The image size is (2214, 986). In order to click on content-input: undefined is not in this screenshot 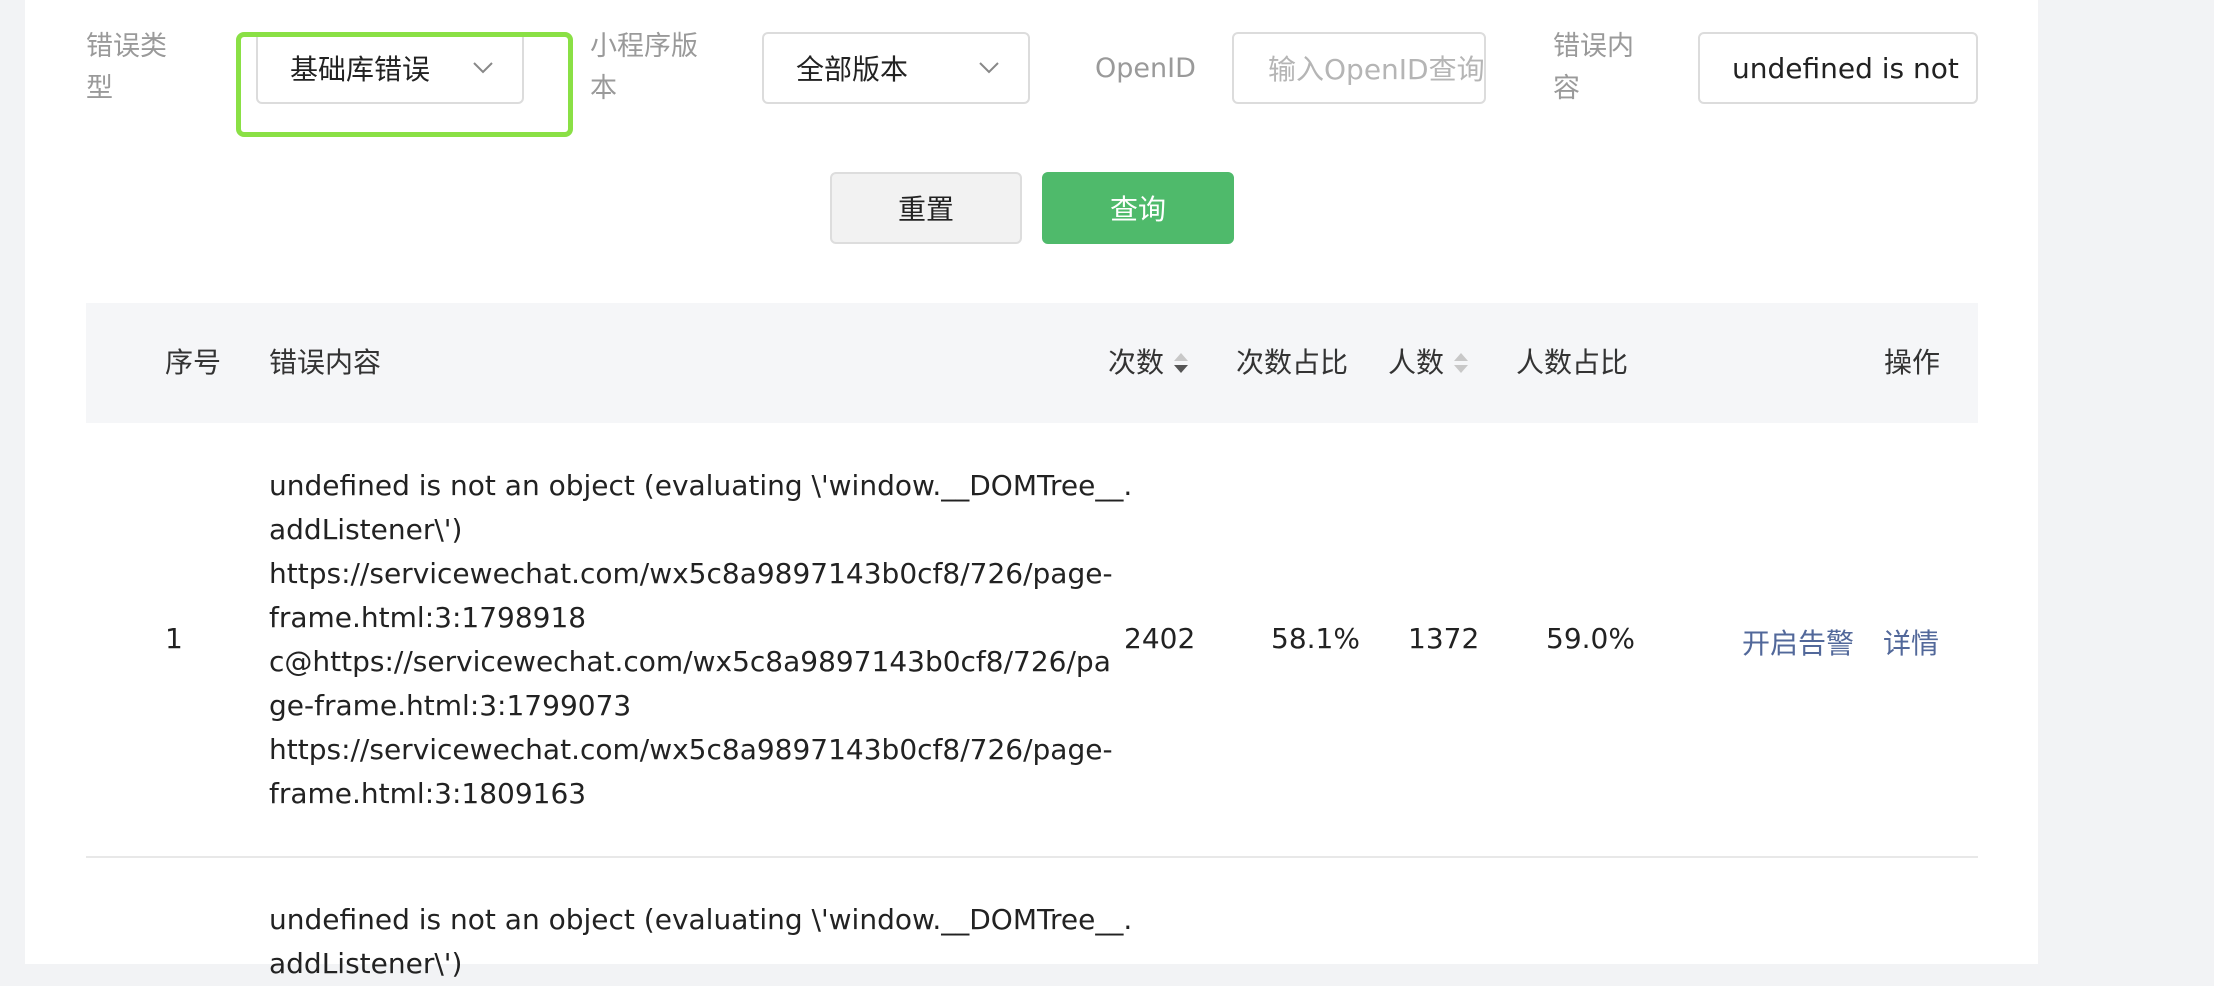, I will do `click(1838, 68)`.